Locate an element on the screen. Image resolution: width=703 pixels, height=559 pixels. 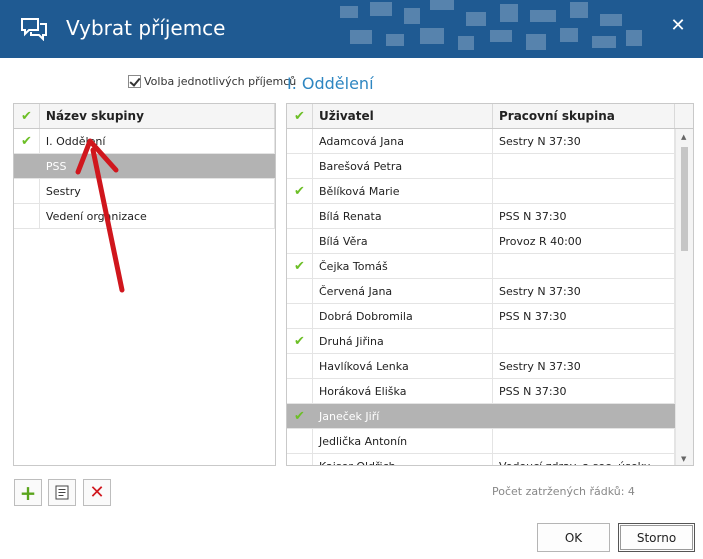
workgroup-cell: Provoz R 40:00 is located at coordinates (584, 241).